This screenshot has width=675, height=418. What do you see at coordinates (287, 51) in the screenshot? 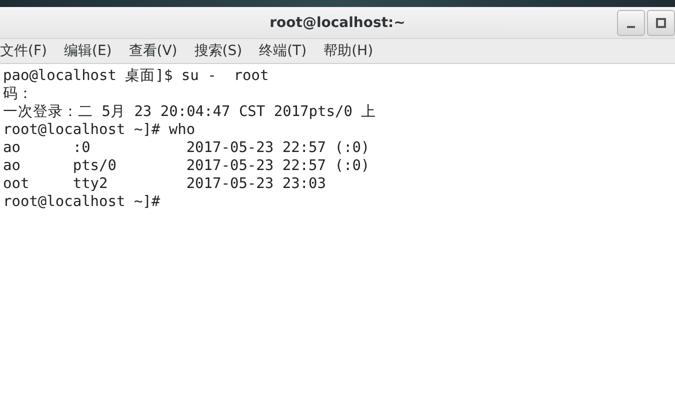
I see `menu-item: 终端(T)` at bounding box center [287, 51].